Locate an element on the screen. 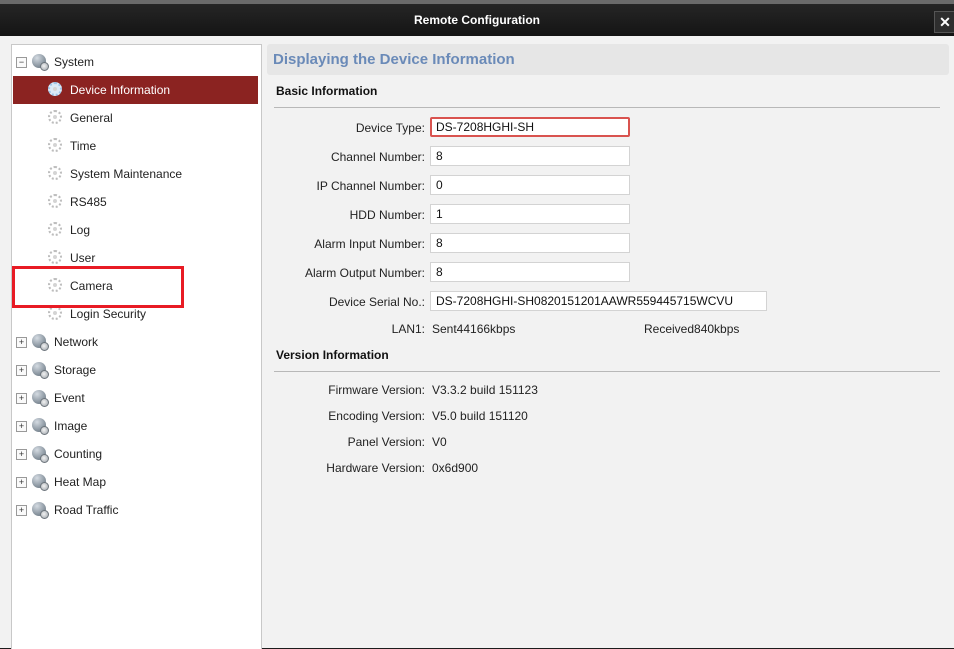  tree-node-image: + Image is located at coordinates (136, 426).